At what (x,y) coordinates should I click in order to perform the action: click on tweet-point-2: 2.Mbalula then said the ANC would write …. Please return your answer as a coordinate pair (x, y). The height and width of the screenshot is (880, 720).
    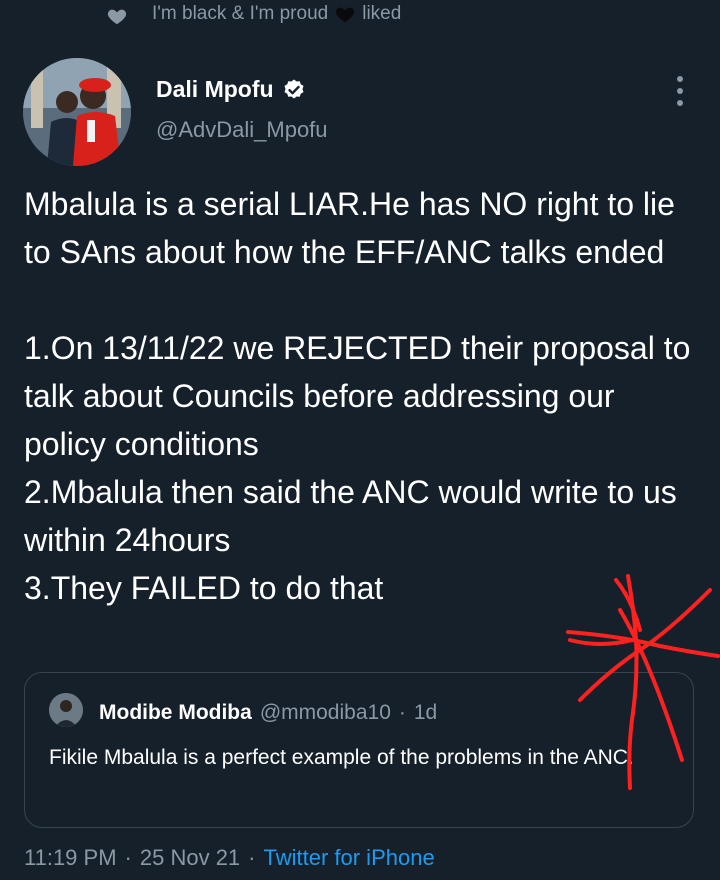
    Looking at the image, I should click on (350, 516).